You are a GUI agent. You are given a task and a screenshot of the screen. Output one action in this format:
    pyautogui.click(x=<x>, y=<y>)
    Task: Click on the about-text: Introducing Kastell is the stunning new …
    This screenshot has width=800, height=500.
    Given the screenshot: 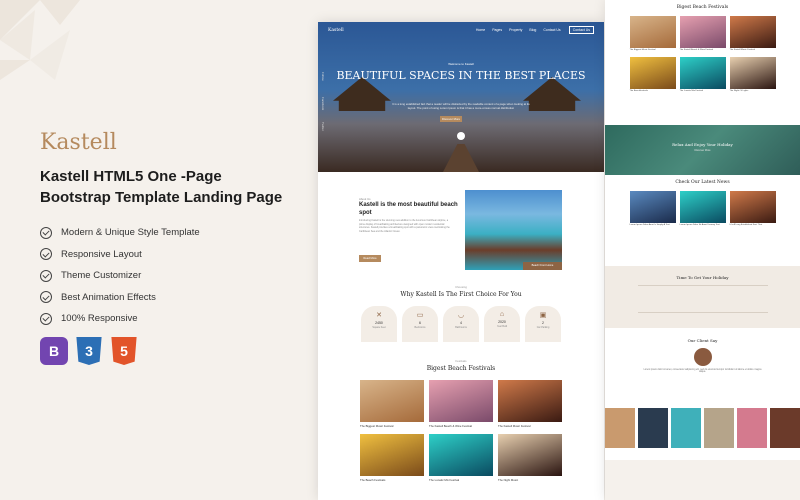 What is the action you would take?
    pyautogui.click(x=404, y=226)
    